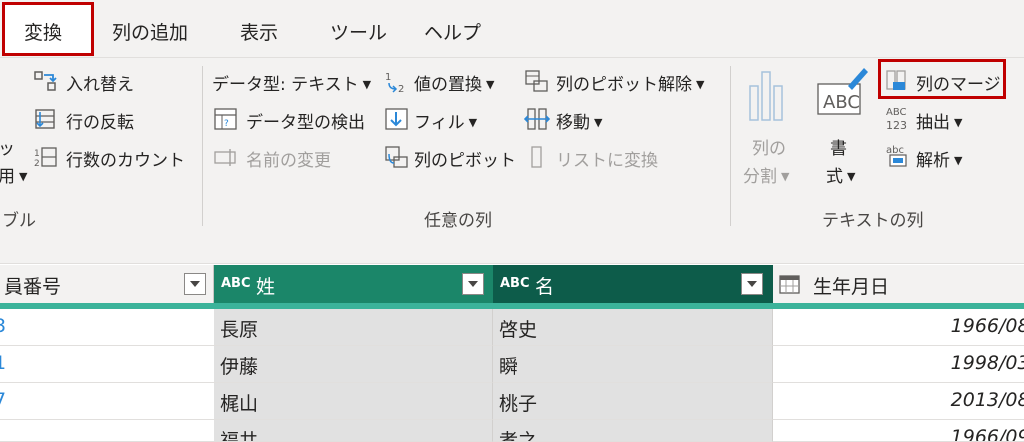 This screenshot has height=442, width=1024. Describe the element at coordinates (465, 158) in the screenshot. I see `pivot-column-button: 列のピボット` at that location.